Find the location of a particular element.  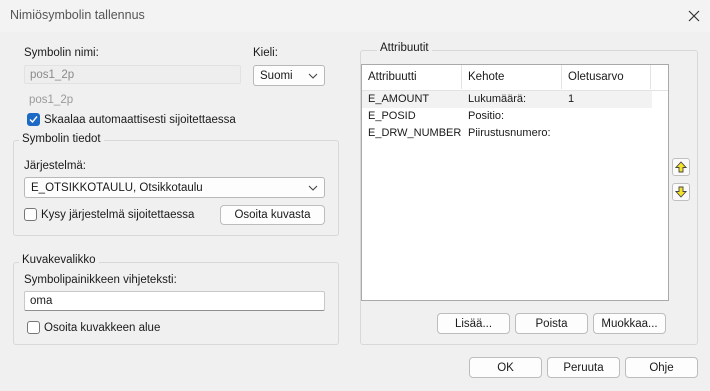

ok-button: OK is located at coordinates (505, 367).